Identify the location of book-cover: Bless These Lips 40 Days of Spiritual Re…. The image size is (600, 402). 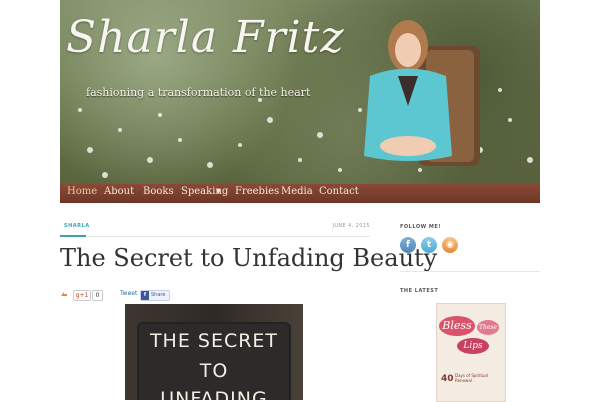
(471, 352).